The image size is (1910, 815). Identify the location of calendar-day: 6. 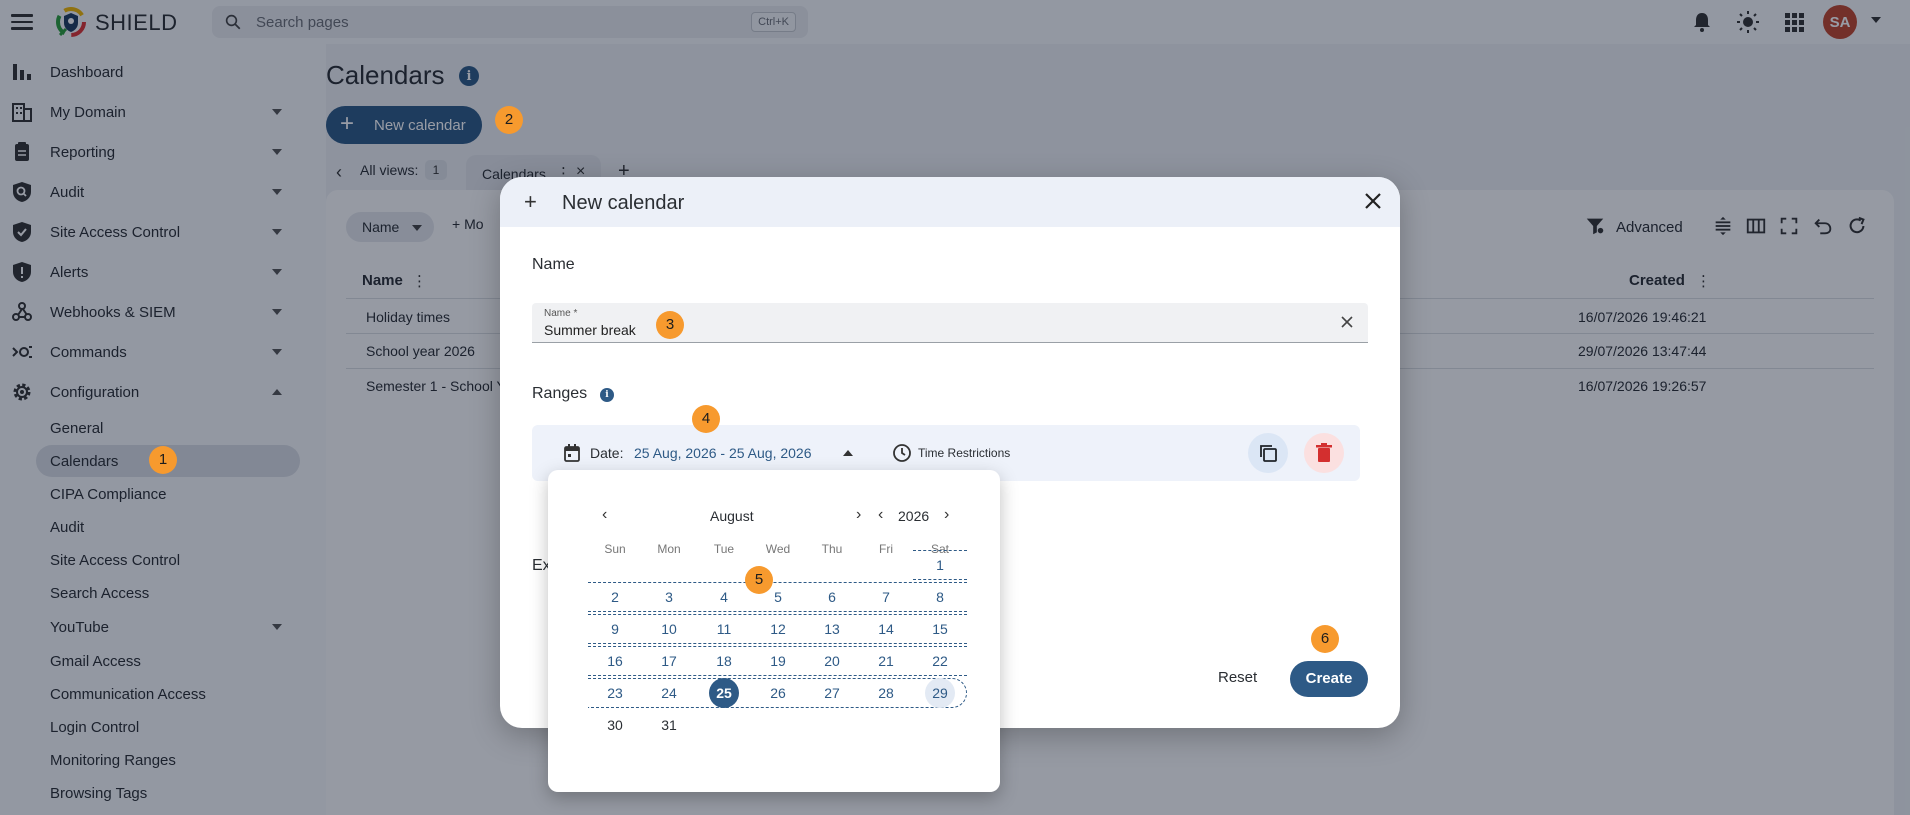
(832, 597).